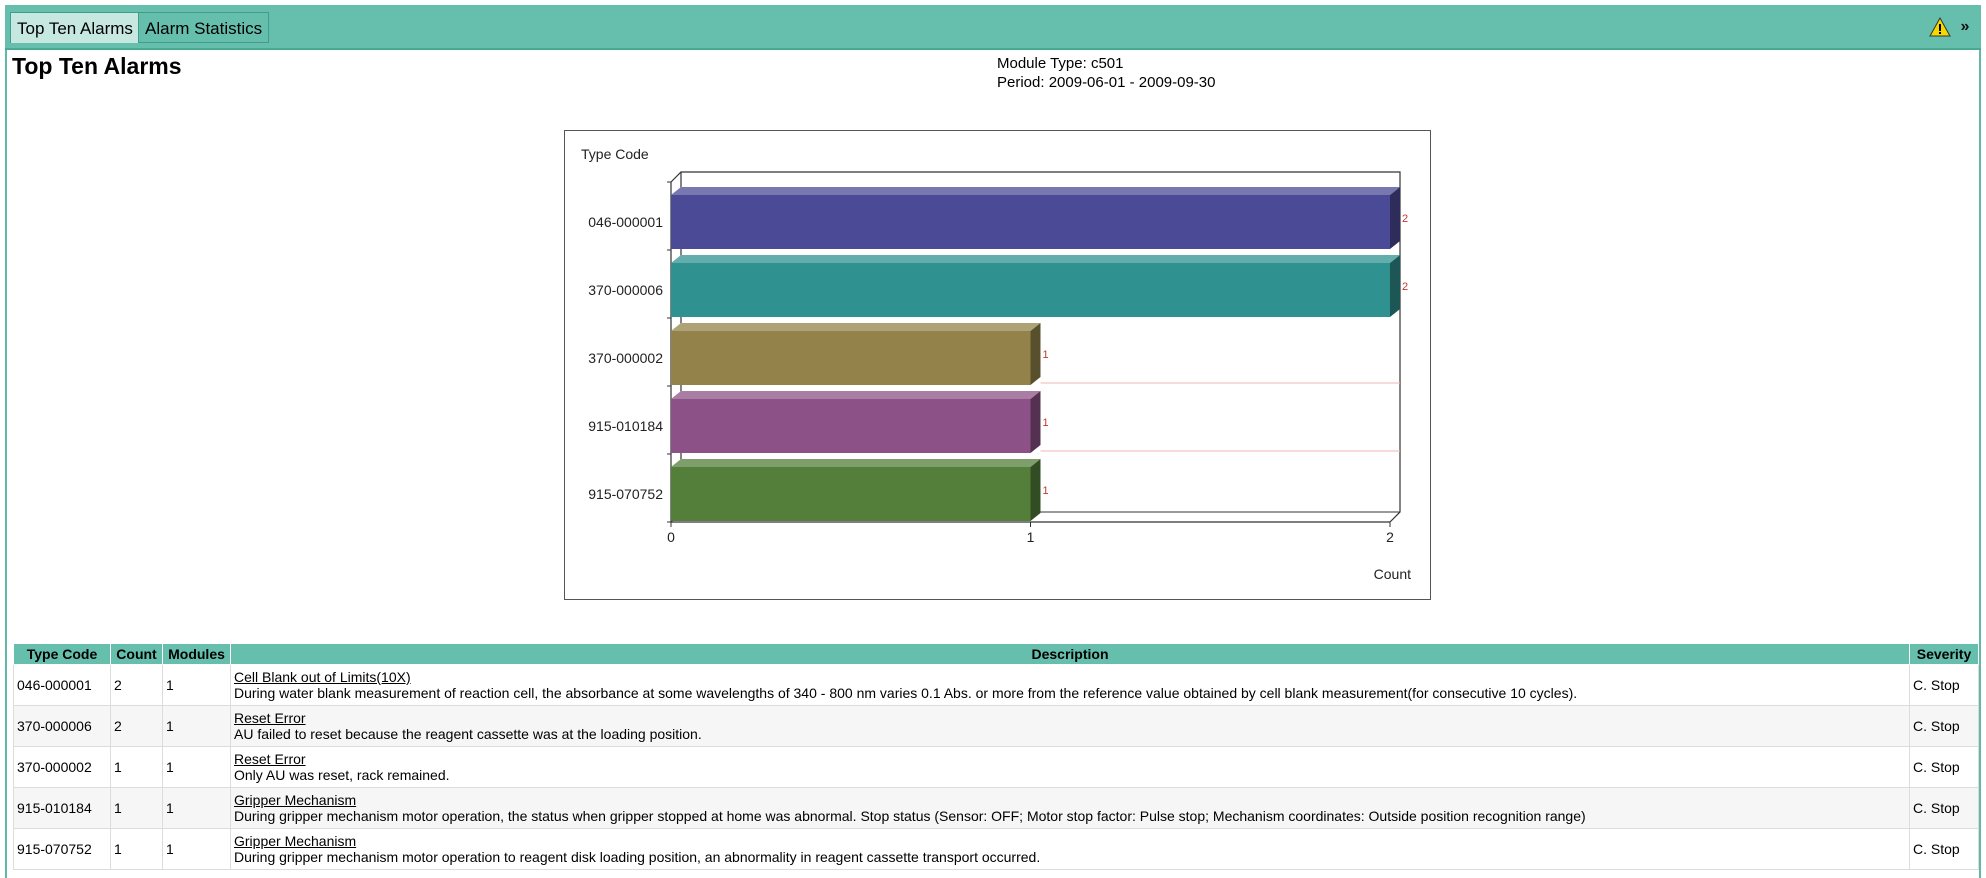 Image resolution: width=1986 pixels, height=878 pixels. I want to click on tab-top-ten-alarms: Top Ten Alarms, so click(75, 27).